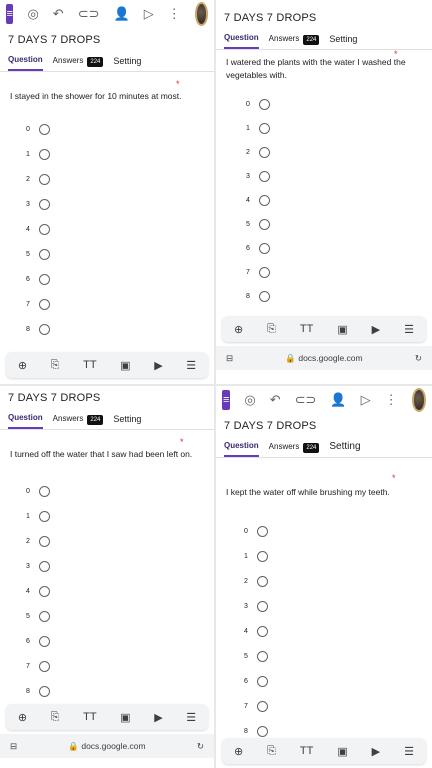 This screenshot has height=768, width=432. Describe the element at coordinates (200, 746) in the screenshot. I see `reload-icon: ↻` at that location.